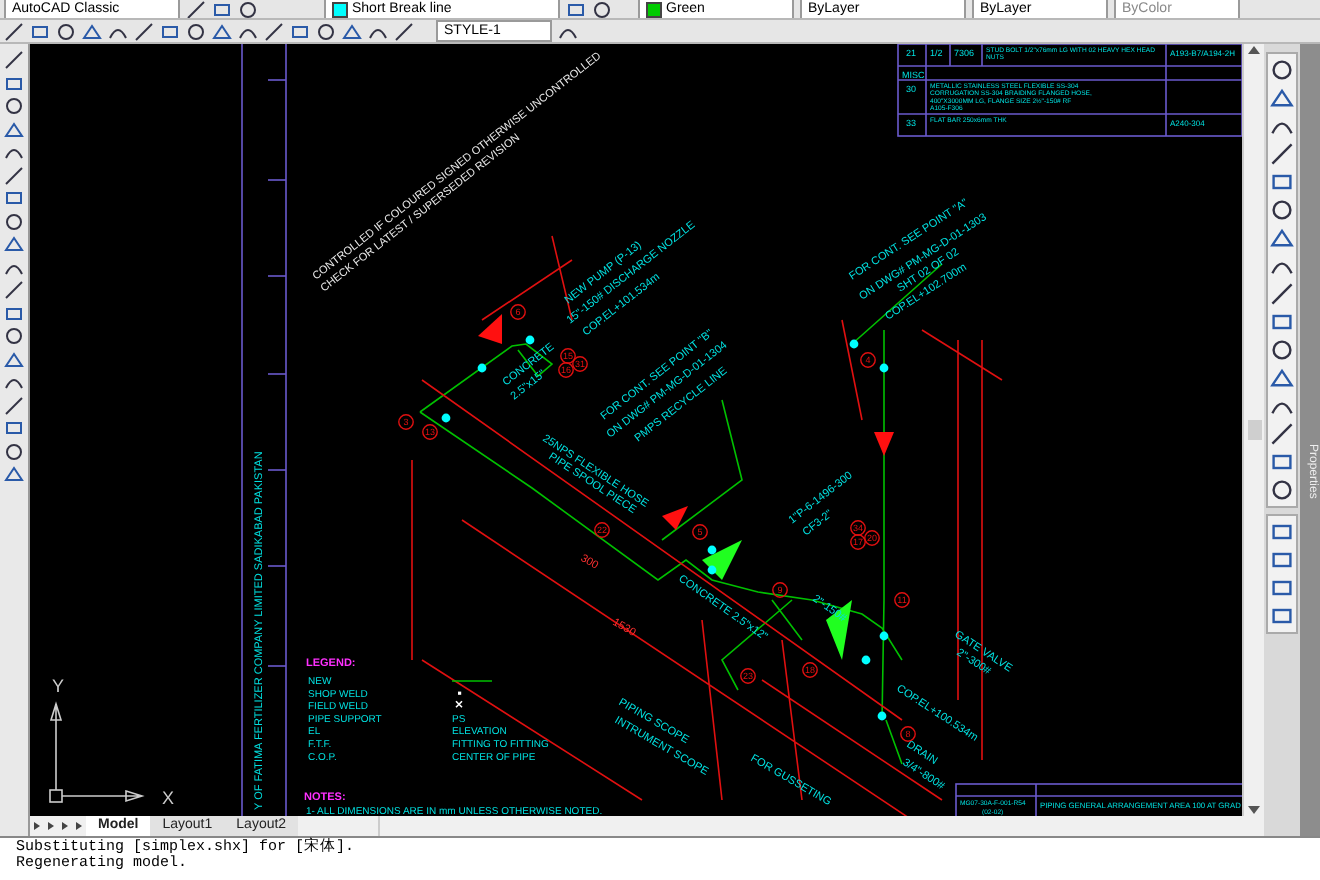 This screenshot has width=1320, height=880. Describe the element at coordinates (79, 826) in the screenshot. I see `last-tab-icon` at that location.